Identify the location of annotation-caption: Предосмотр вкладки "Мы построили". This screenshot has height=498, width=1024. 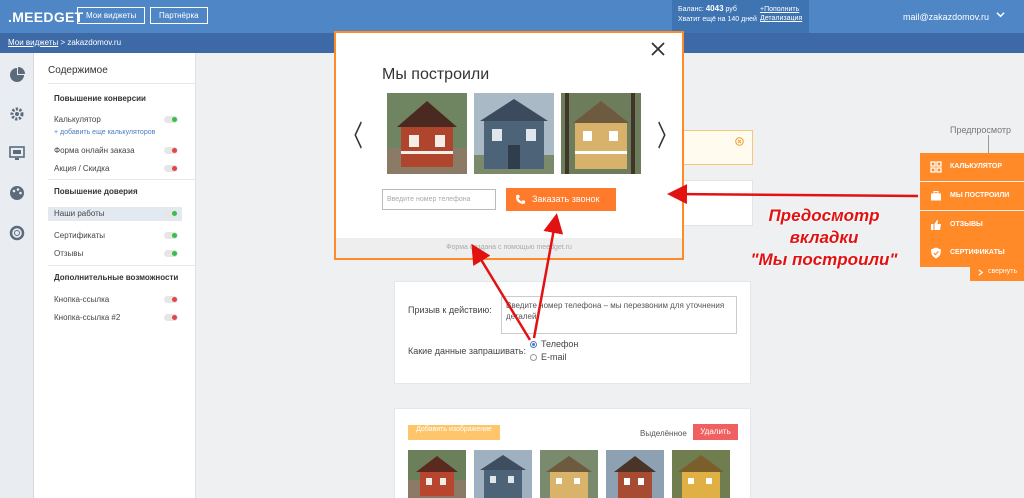
(824, 238).